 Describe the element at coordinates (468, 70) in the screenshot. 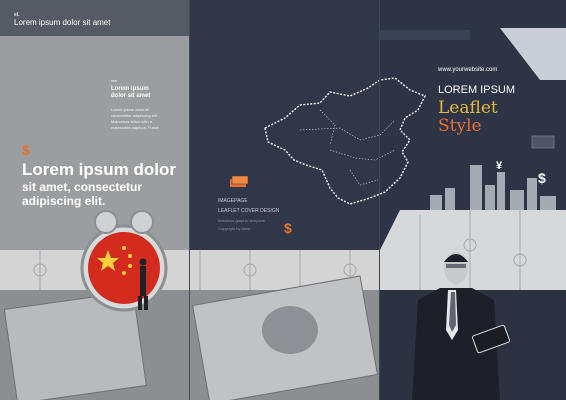

I see `website-url: www.yourwebsite.com` at that location.